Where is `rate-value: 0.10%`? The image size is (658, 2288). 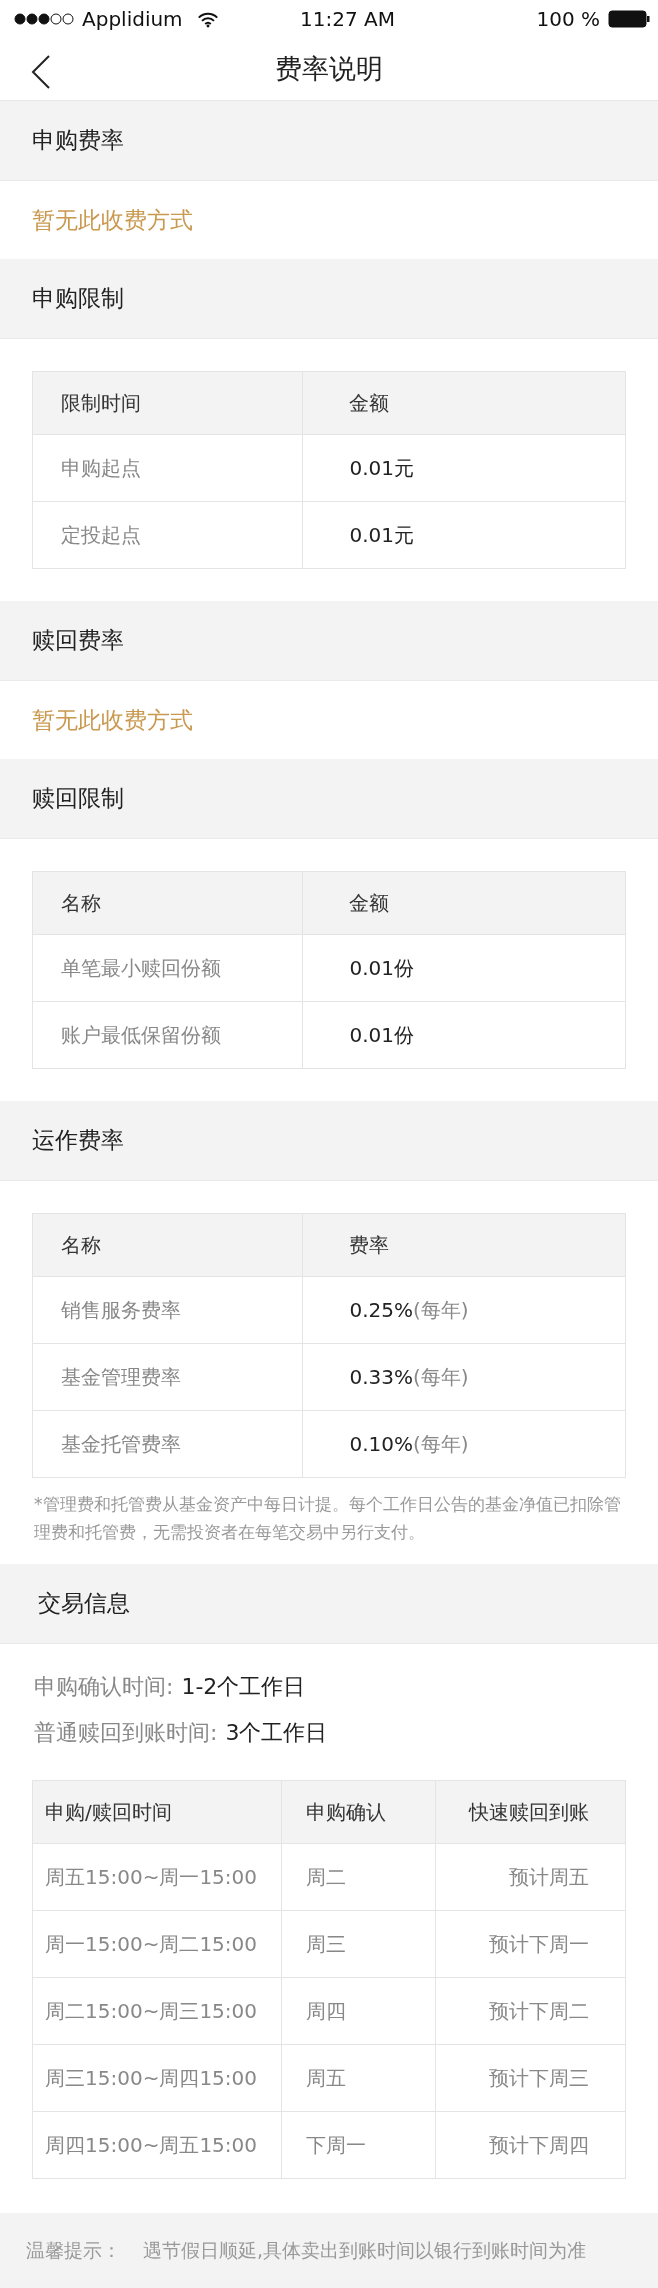
rate-value: 0.10% is located at coordinates (381, 1443).